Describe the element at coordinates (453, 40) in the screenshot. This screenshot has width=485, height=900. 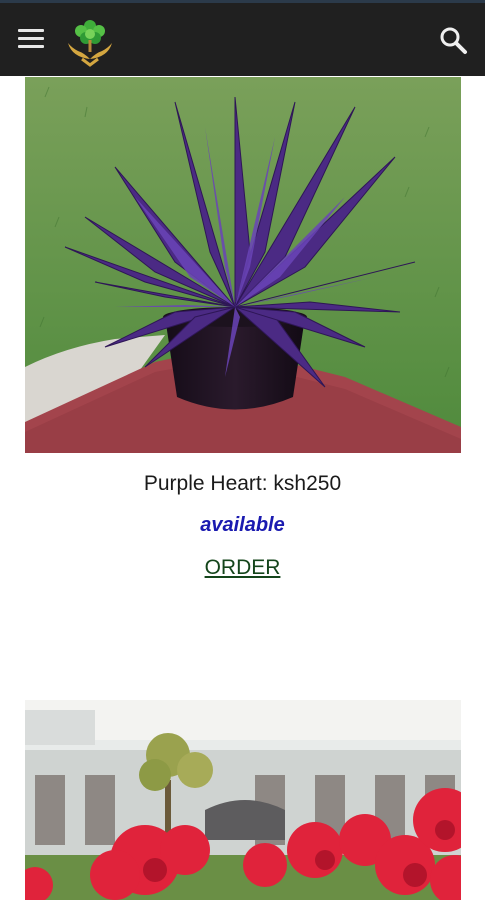
I see `search-icon` at that location.